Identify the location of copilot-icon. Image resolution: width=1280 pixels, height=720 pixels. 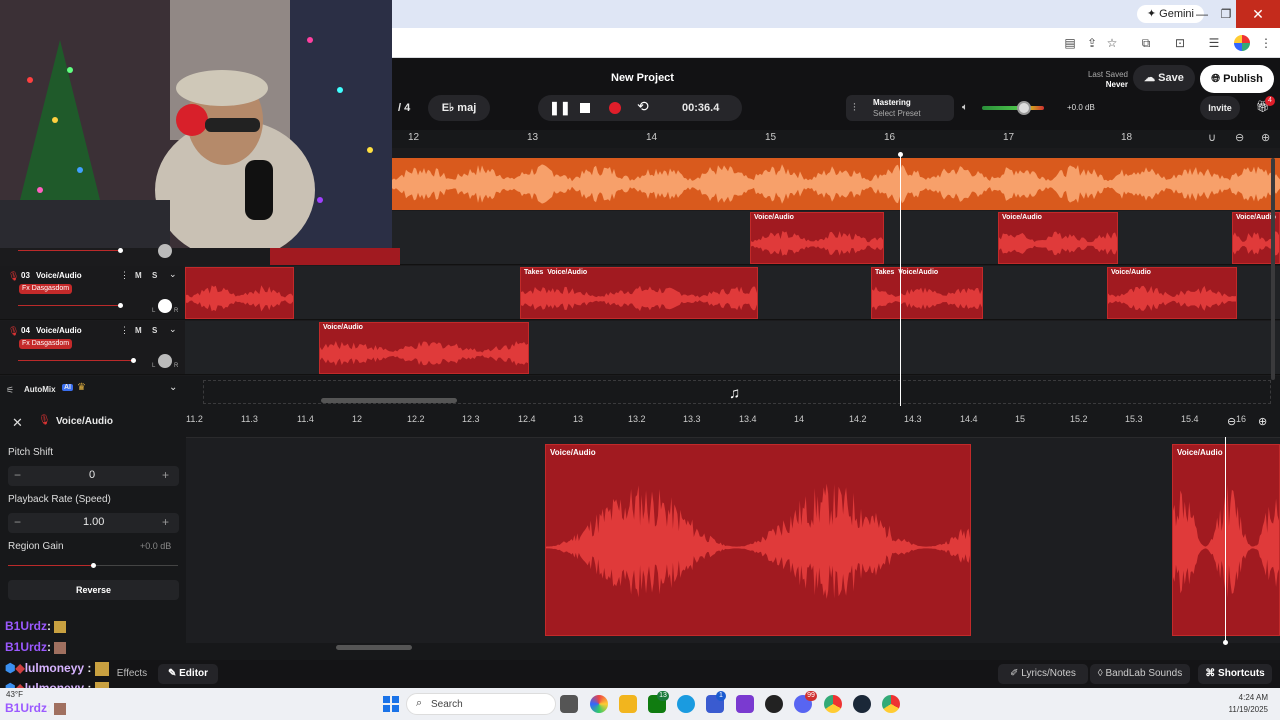
(599, 704).